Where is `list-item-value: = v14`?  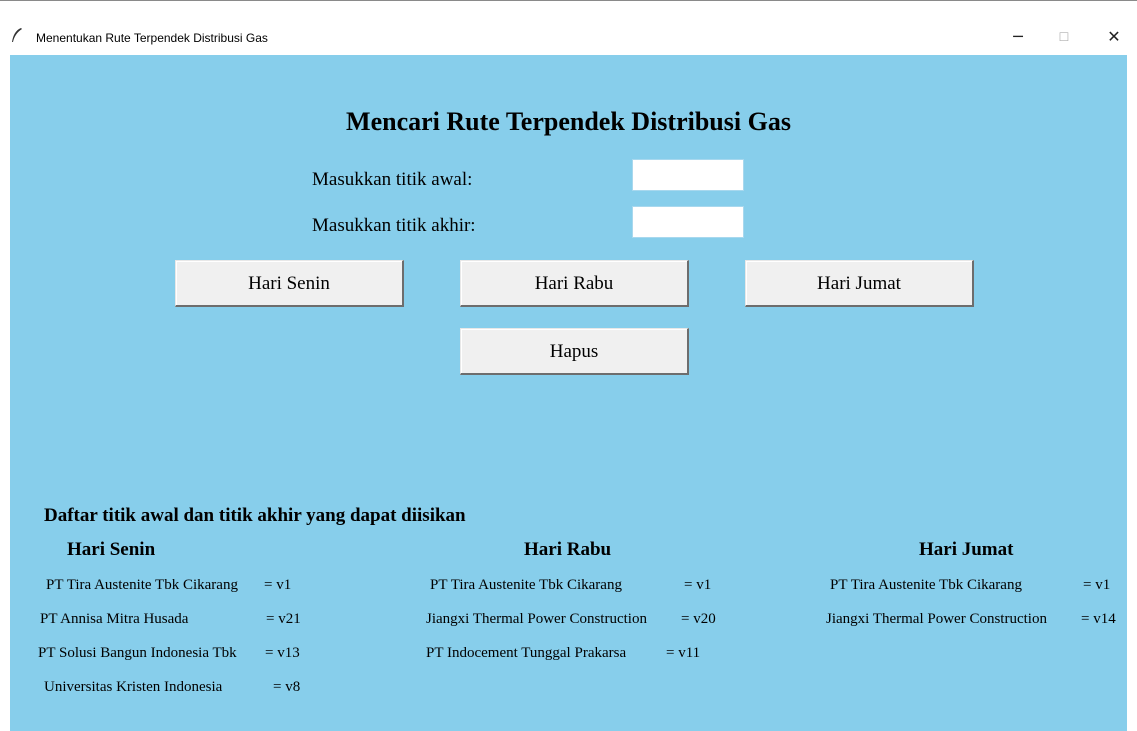 list-item-value: = v14 is located at coordinates (1098, 619).